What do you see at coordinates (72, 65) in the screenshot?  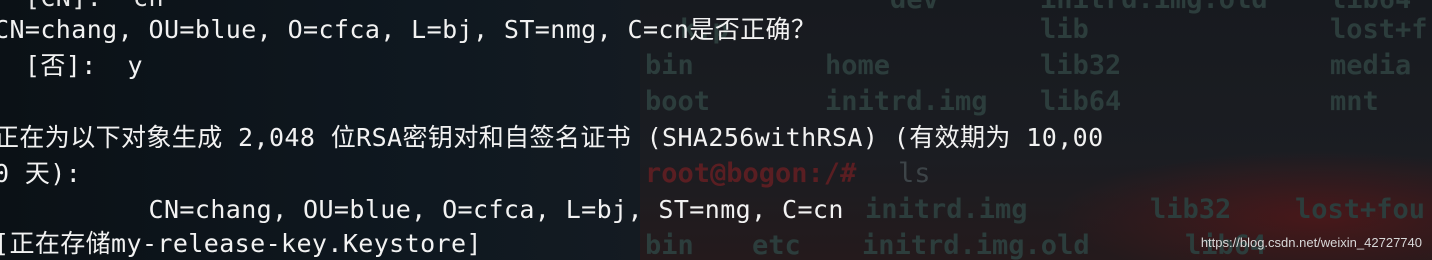 I see `terminal-line: [否]: y` at bounding box center [72, 65].